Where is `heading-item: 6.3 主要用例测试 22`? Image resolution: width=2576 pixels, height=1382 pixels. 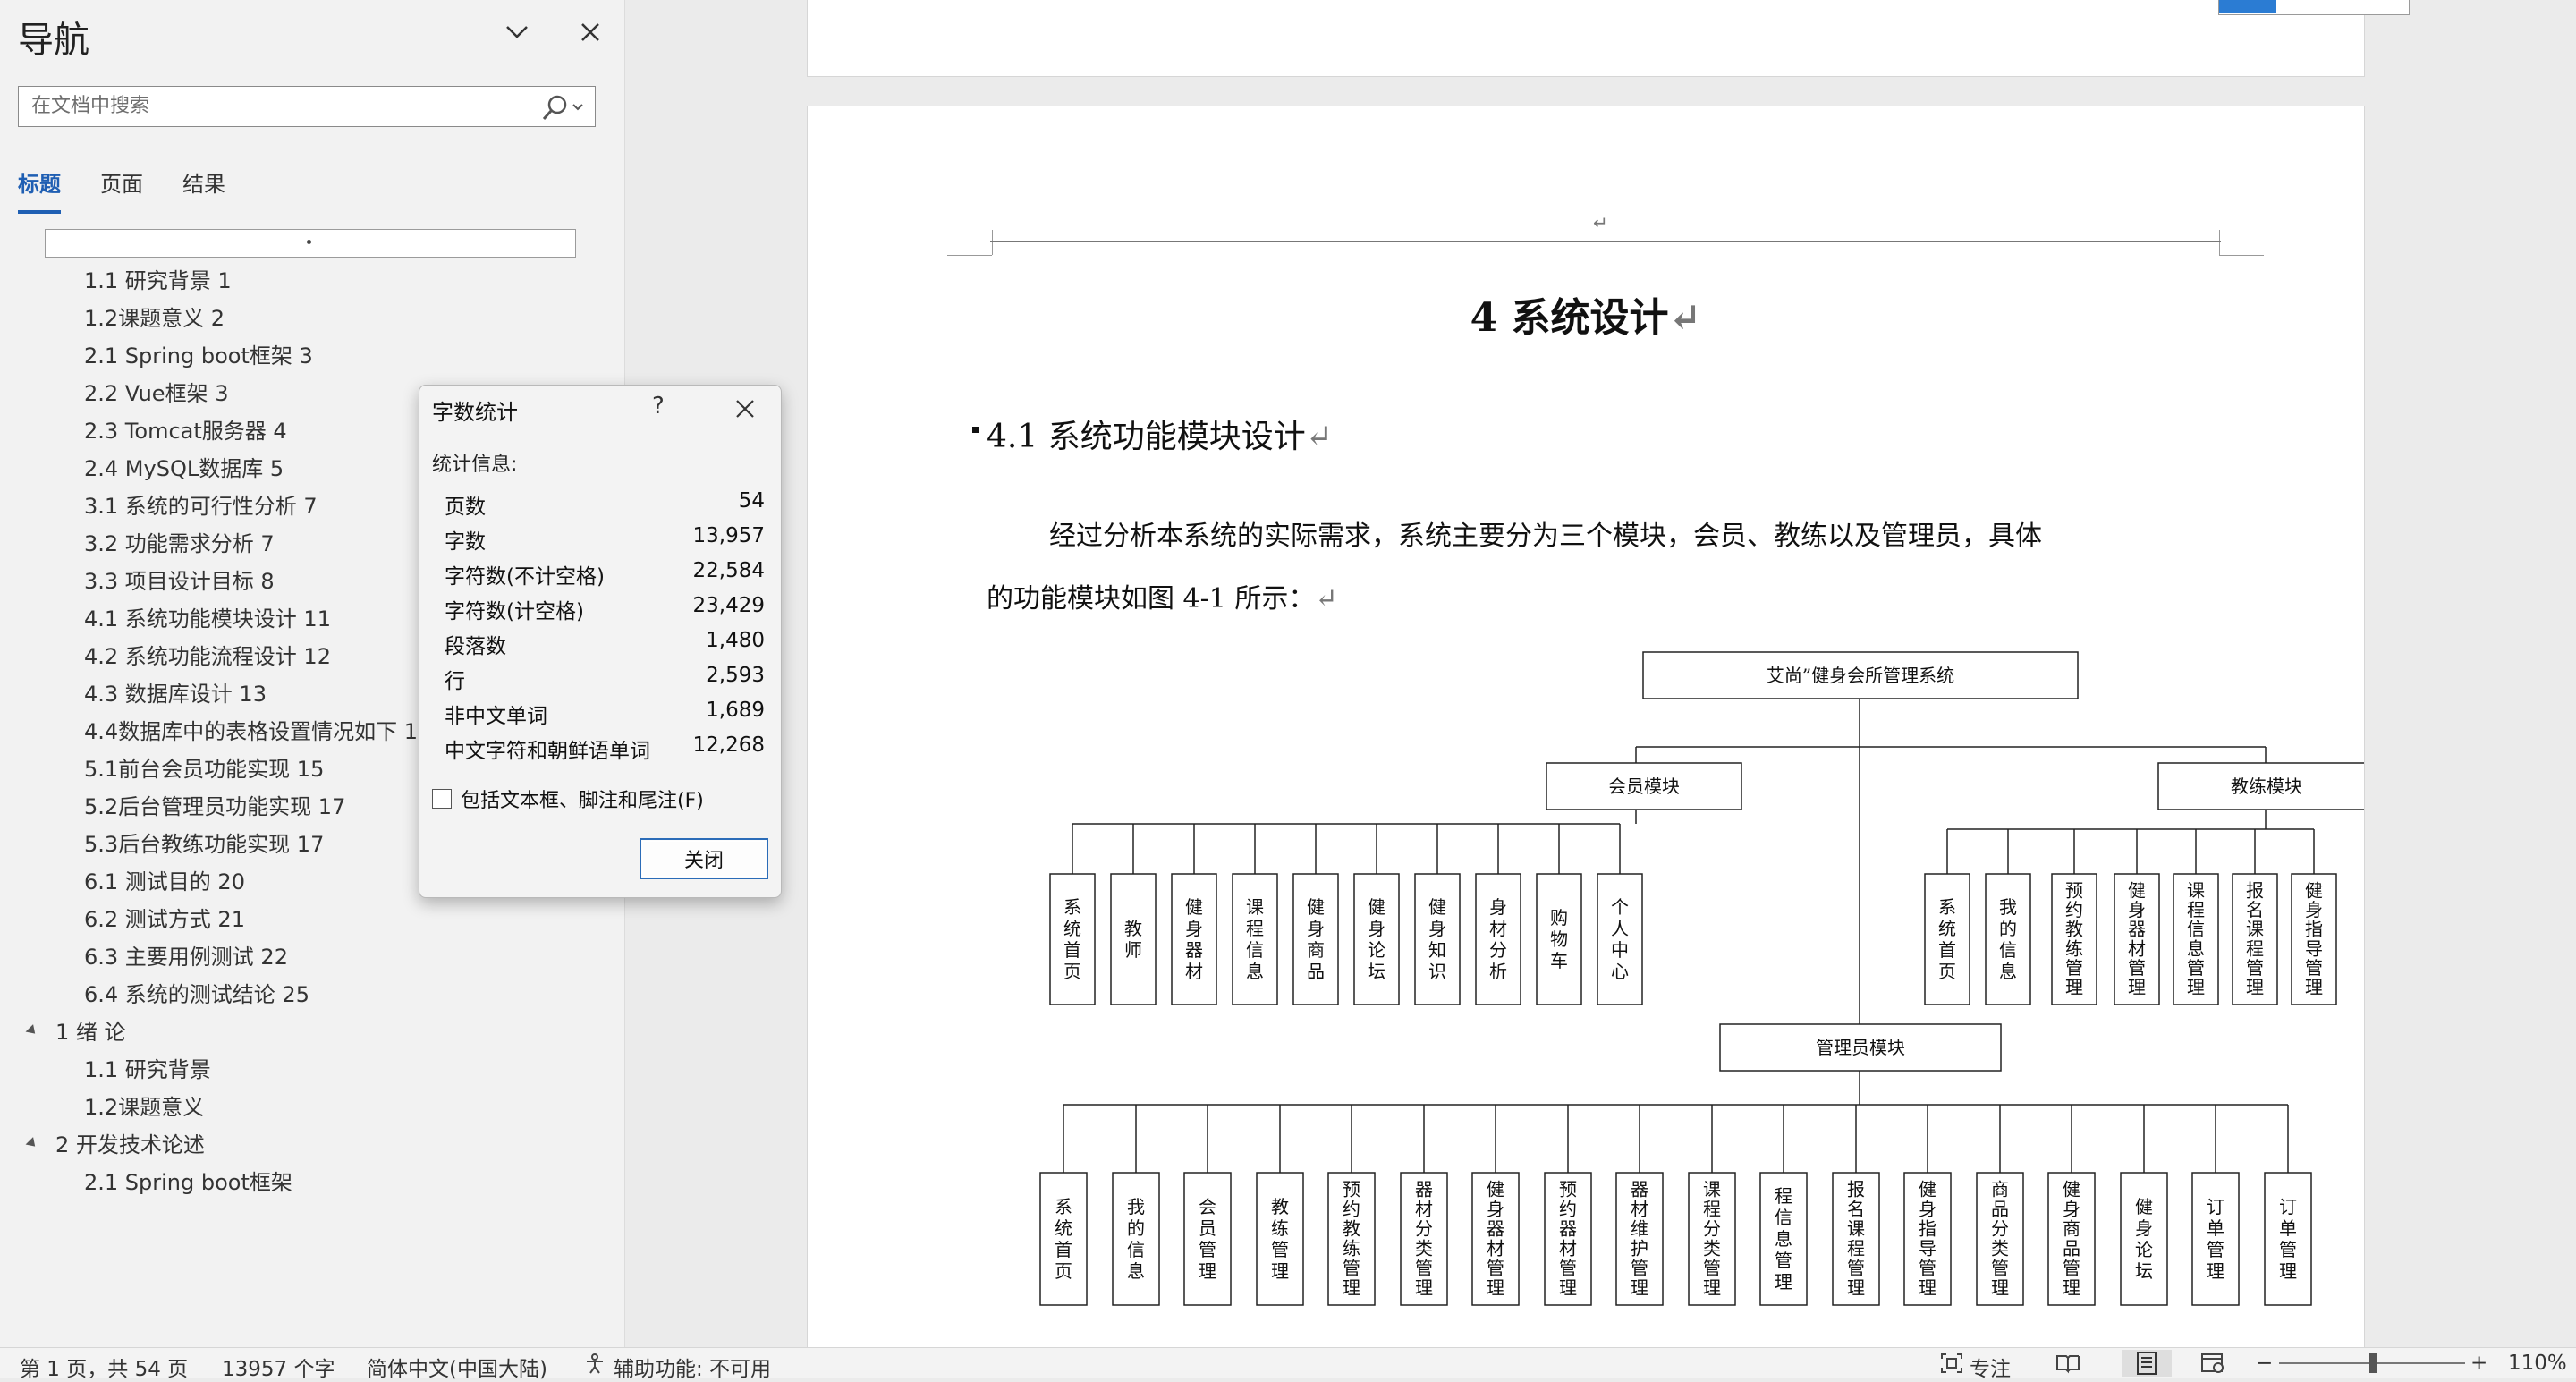
heading-item: 6.3 主要用例测试 22 is located at coordinates (186, 955).